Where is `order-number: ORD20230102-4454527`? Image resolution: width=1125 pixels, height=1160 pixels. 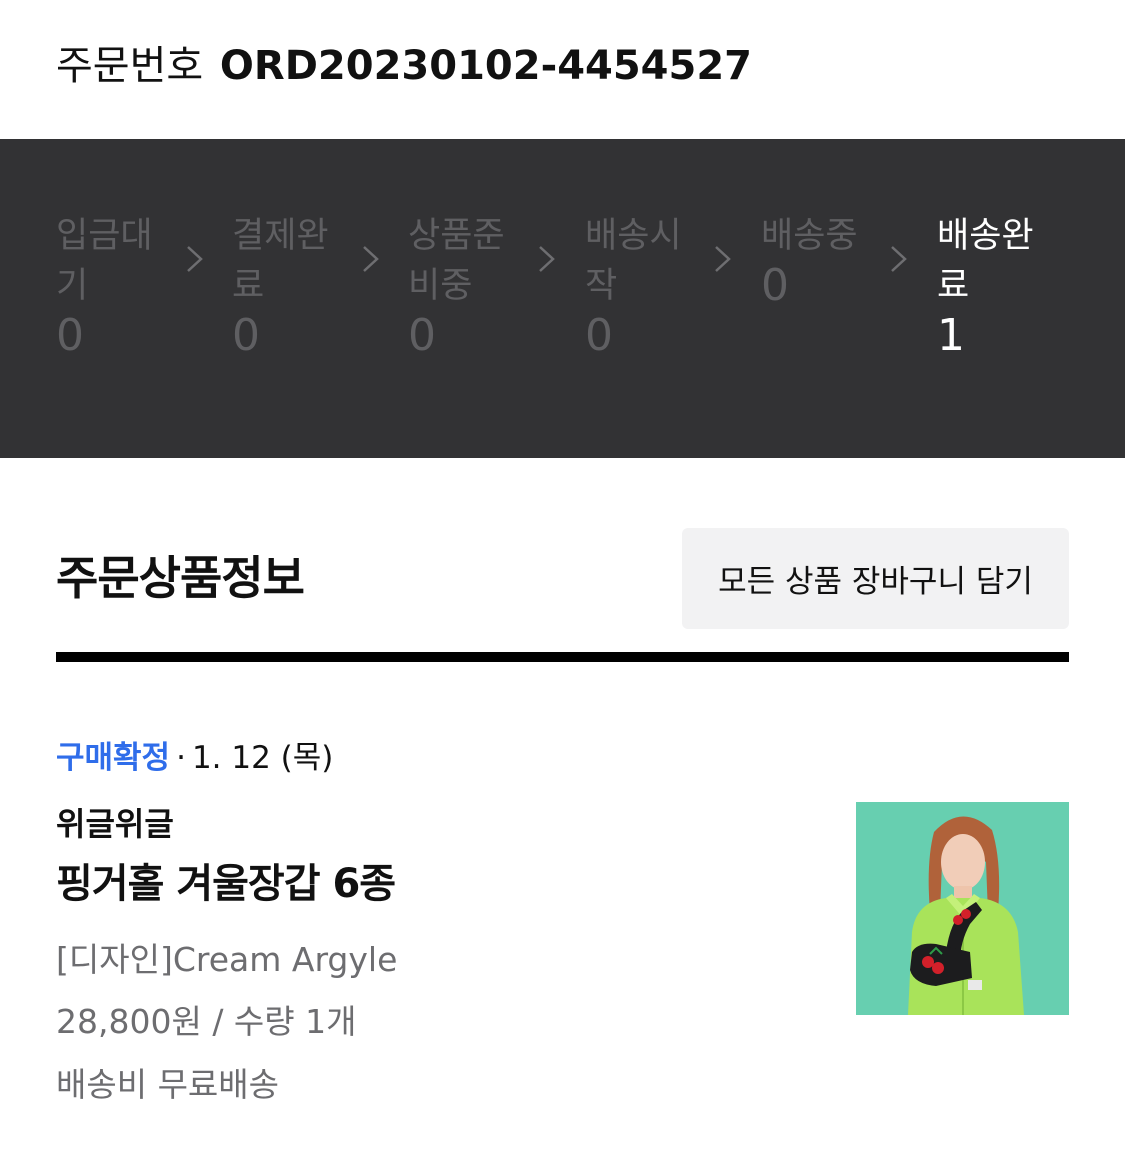 order-number: ORD20230102-4454527 is located at coordinates (486, 66).